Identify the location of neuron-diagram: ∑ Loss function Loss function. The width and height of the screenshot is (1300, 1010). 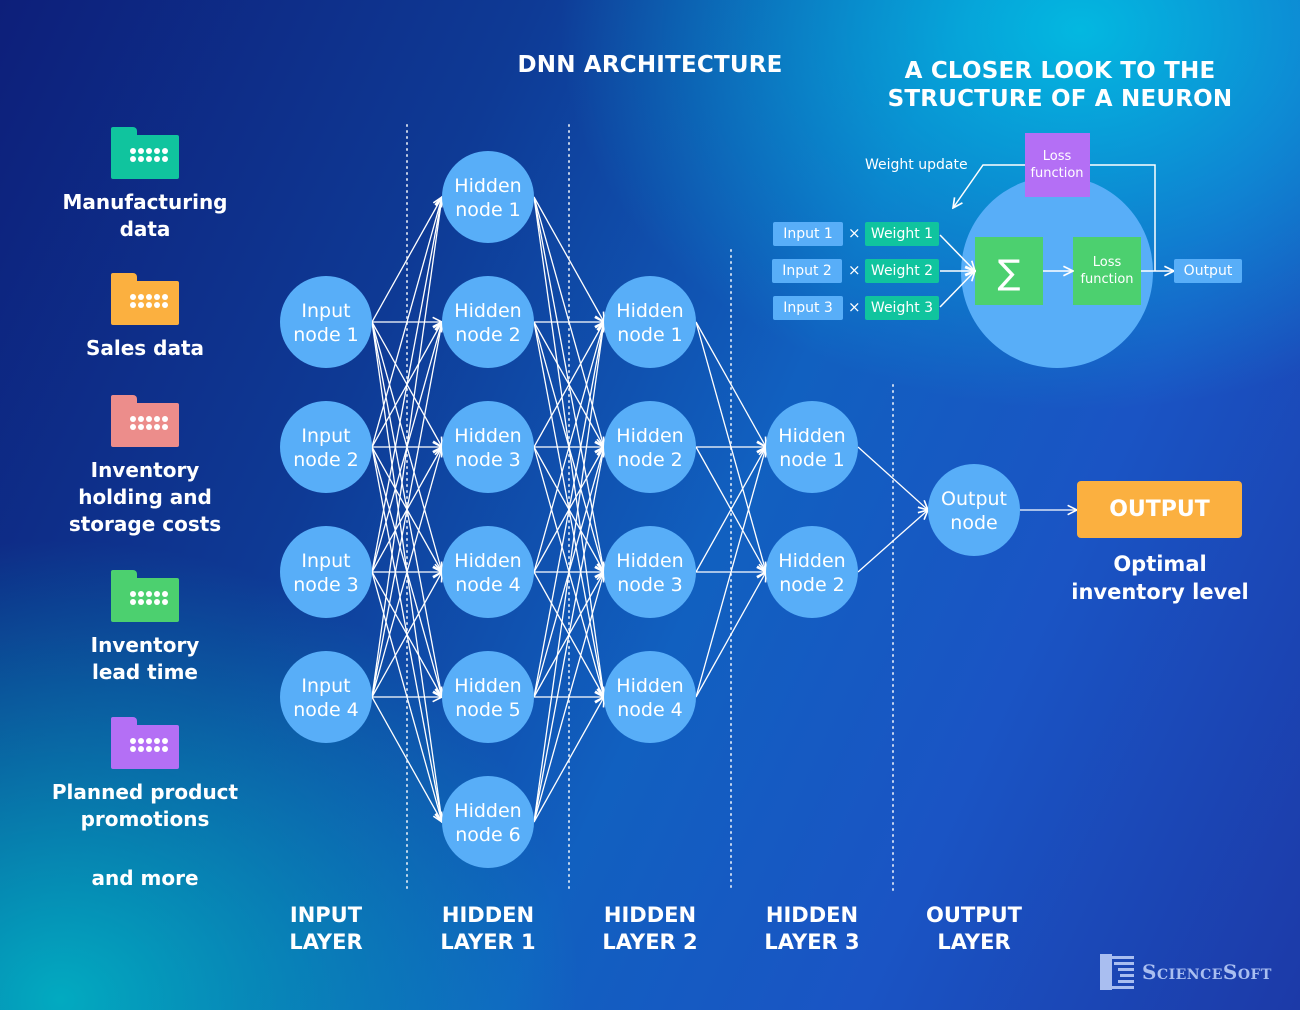
(1119, 250).